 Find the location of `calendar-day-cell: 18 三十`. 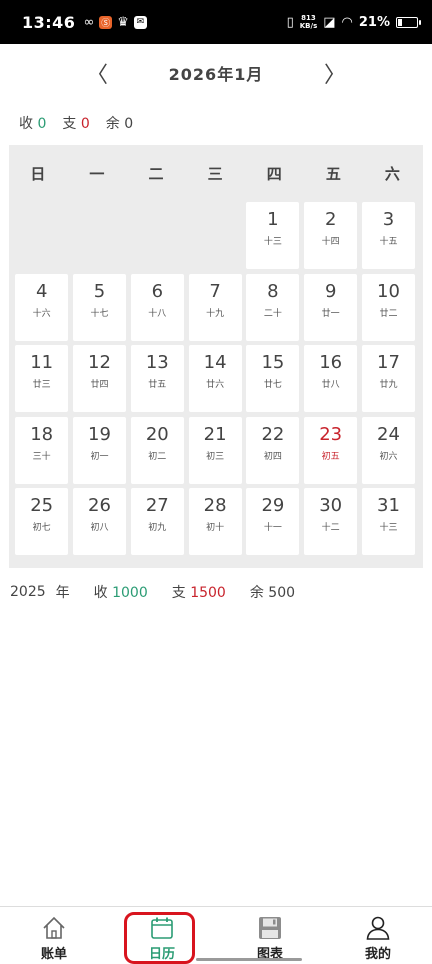

calendar-day-cell: 18 三十 is located at coordinates (42, 450).